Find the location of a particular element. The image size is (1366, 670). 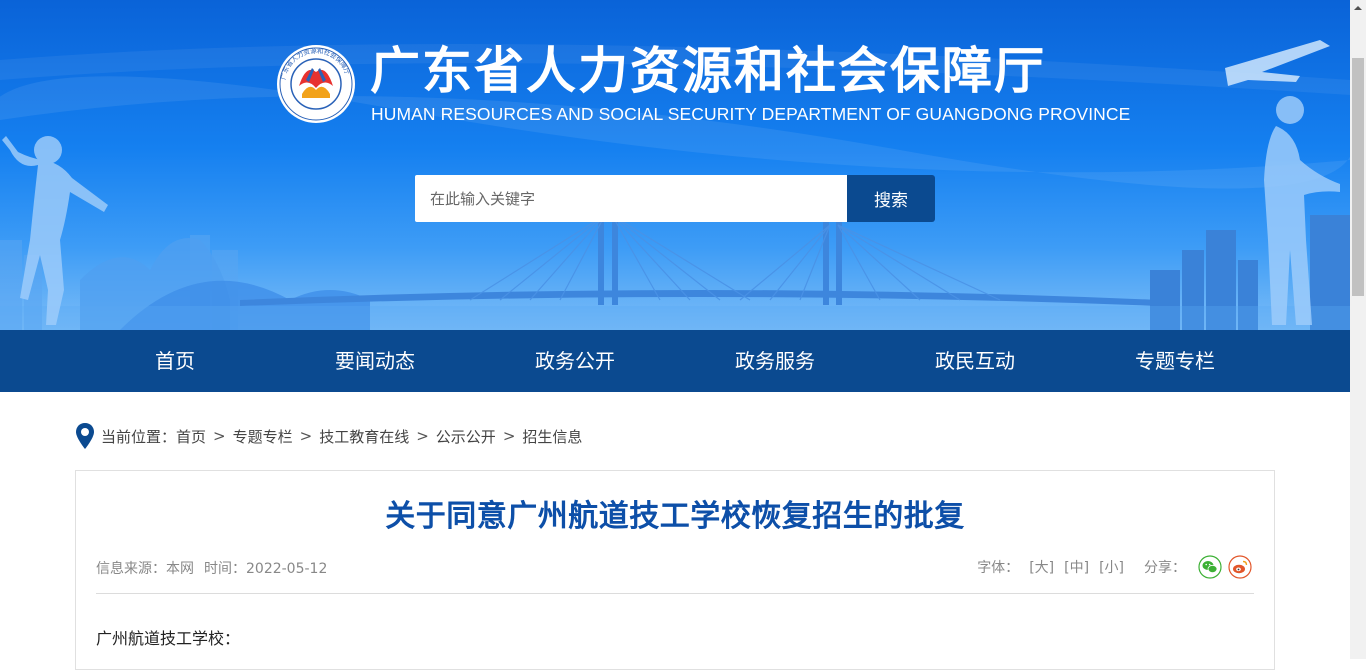

main-nav: 首页 要闻动态 政务公开 政务服务 政民互动 专题专栏 is located at coordinates (675, 361).